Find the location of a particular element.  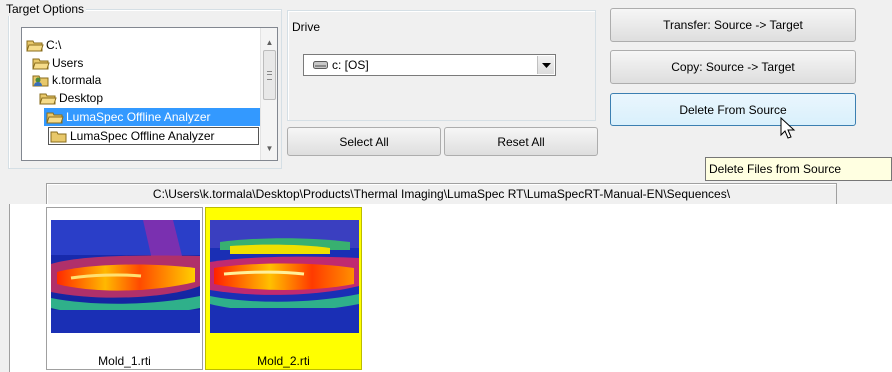

drive-select-value: c: [OS] is located at coordinates (350, 65).